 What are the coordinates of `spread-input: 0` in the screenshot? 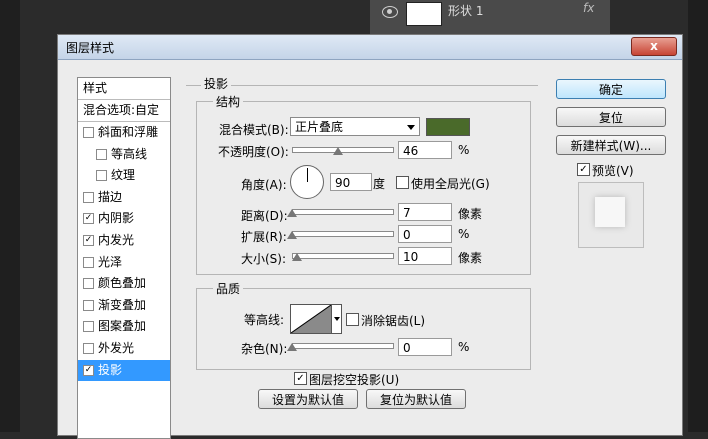 It's located at (425, 234).